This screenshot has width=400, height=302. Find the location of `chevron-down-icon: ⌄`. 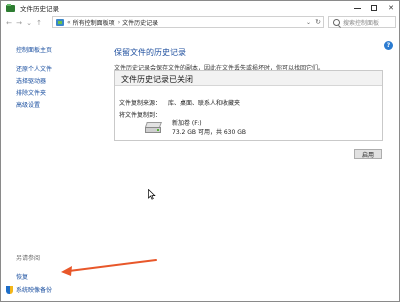

chevron-down-icon: ⌄ is located at coordinates (29, 22).